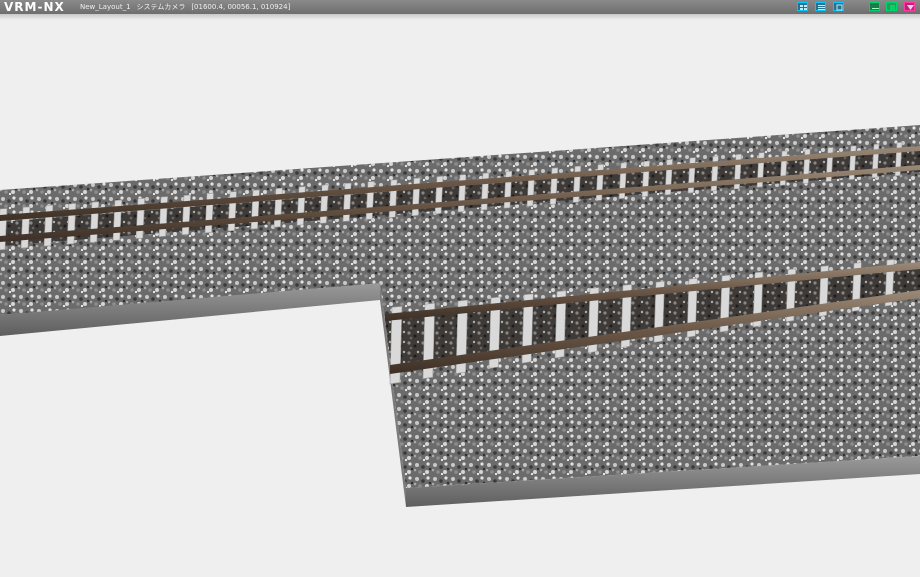 This screenshot has width=920, height=577. Describe the element at coordinates (34, 7) in the screenshot. I see `app-logo: VRM-NX` at that location.